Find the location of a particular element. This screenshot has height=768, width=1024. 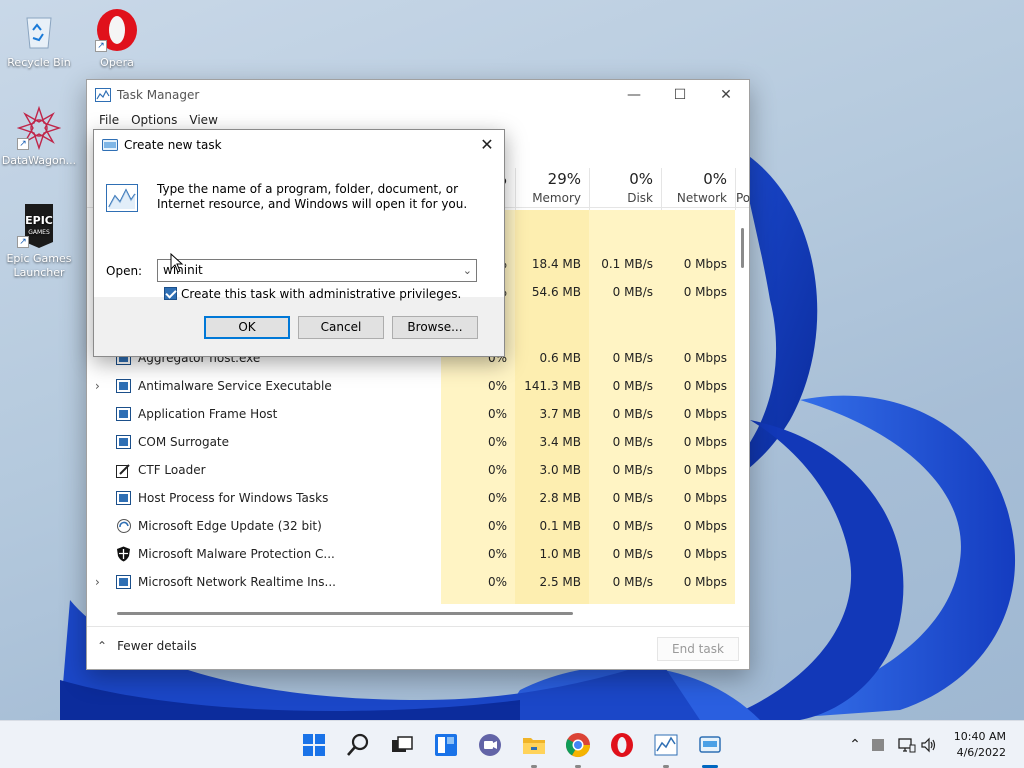

close-button: ✕ is located at coordinates (726, 95).